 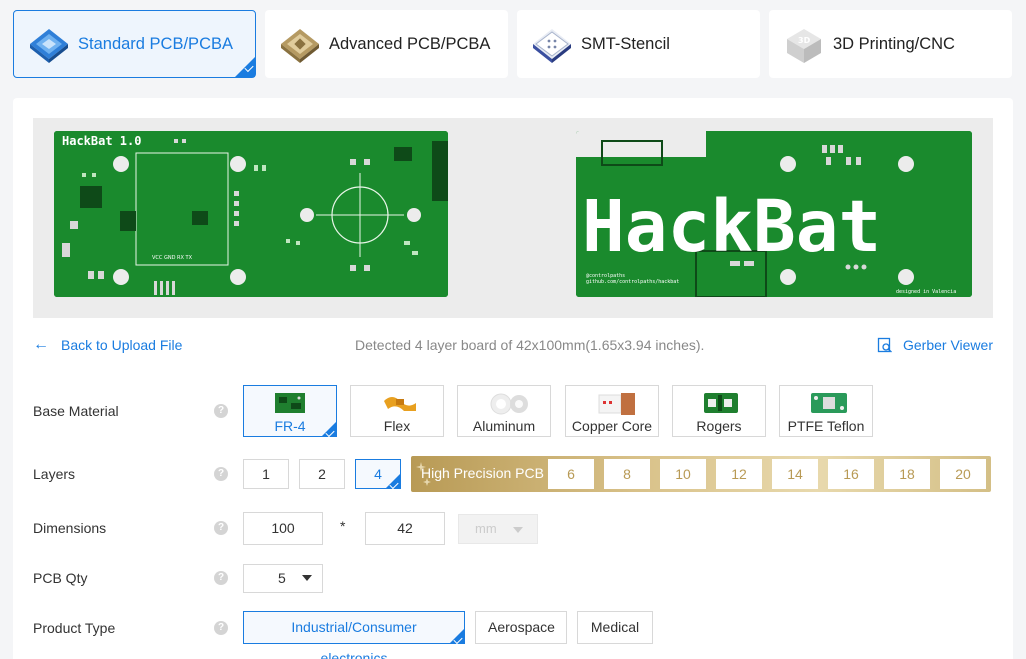 What do you see at coordinates (221, 474) in the screenshot?
I see `layers-help-icon: ?` at bounding box center [221, 474].